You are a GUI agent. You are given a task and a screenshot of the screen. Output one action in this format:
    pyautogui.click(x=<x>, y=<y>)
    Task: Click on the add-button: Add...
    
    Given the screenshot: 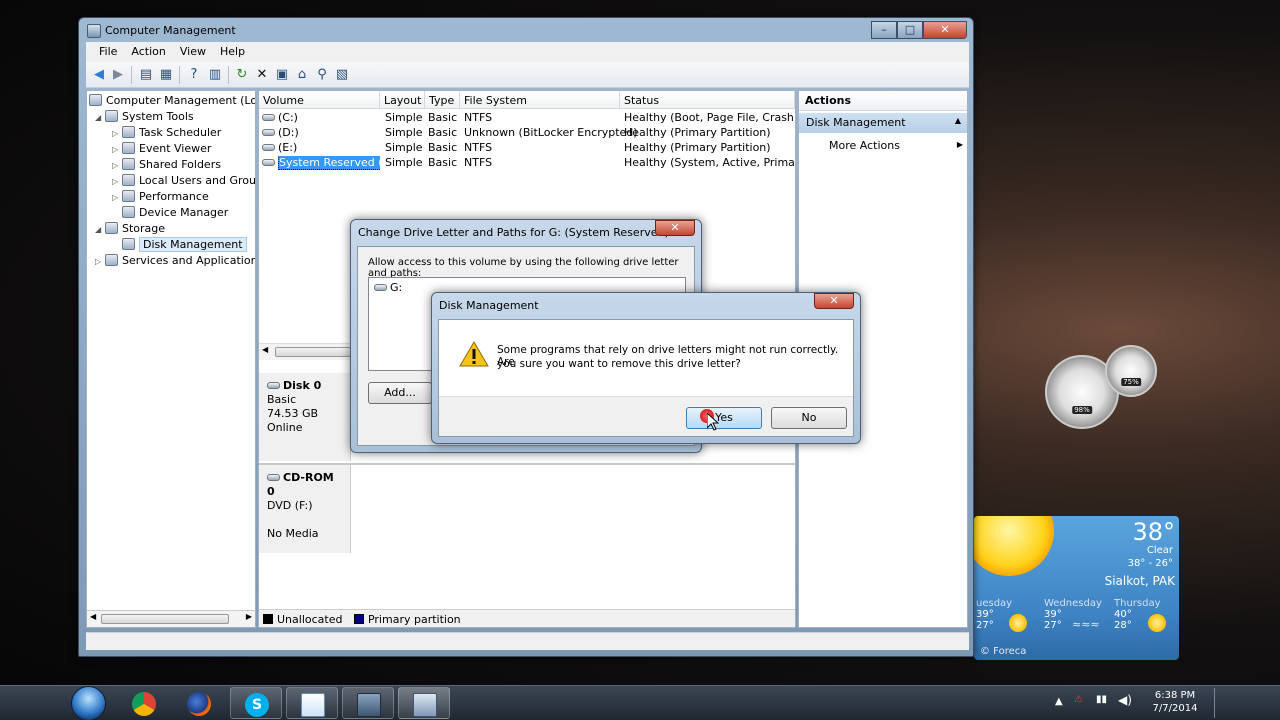 What is the action you would take?
    pyautogui.click(x=400, y=393)
    